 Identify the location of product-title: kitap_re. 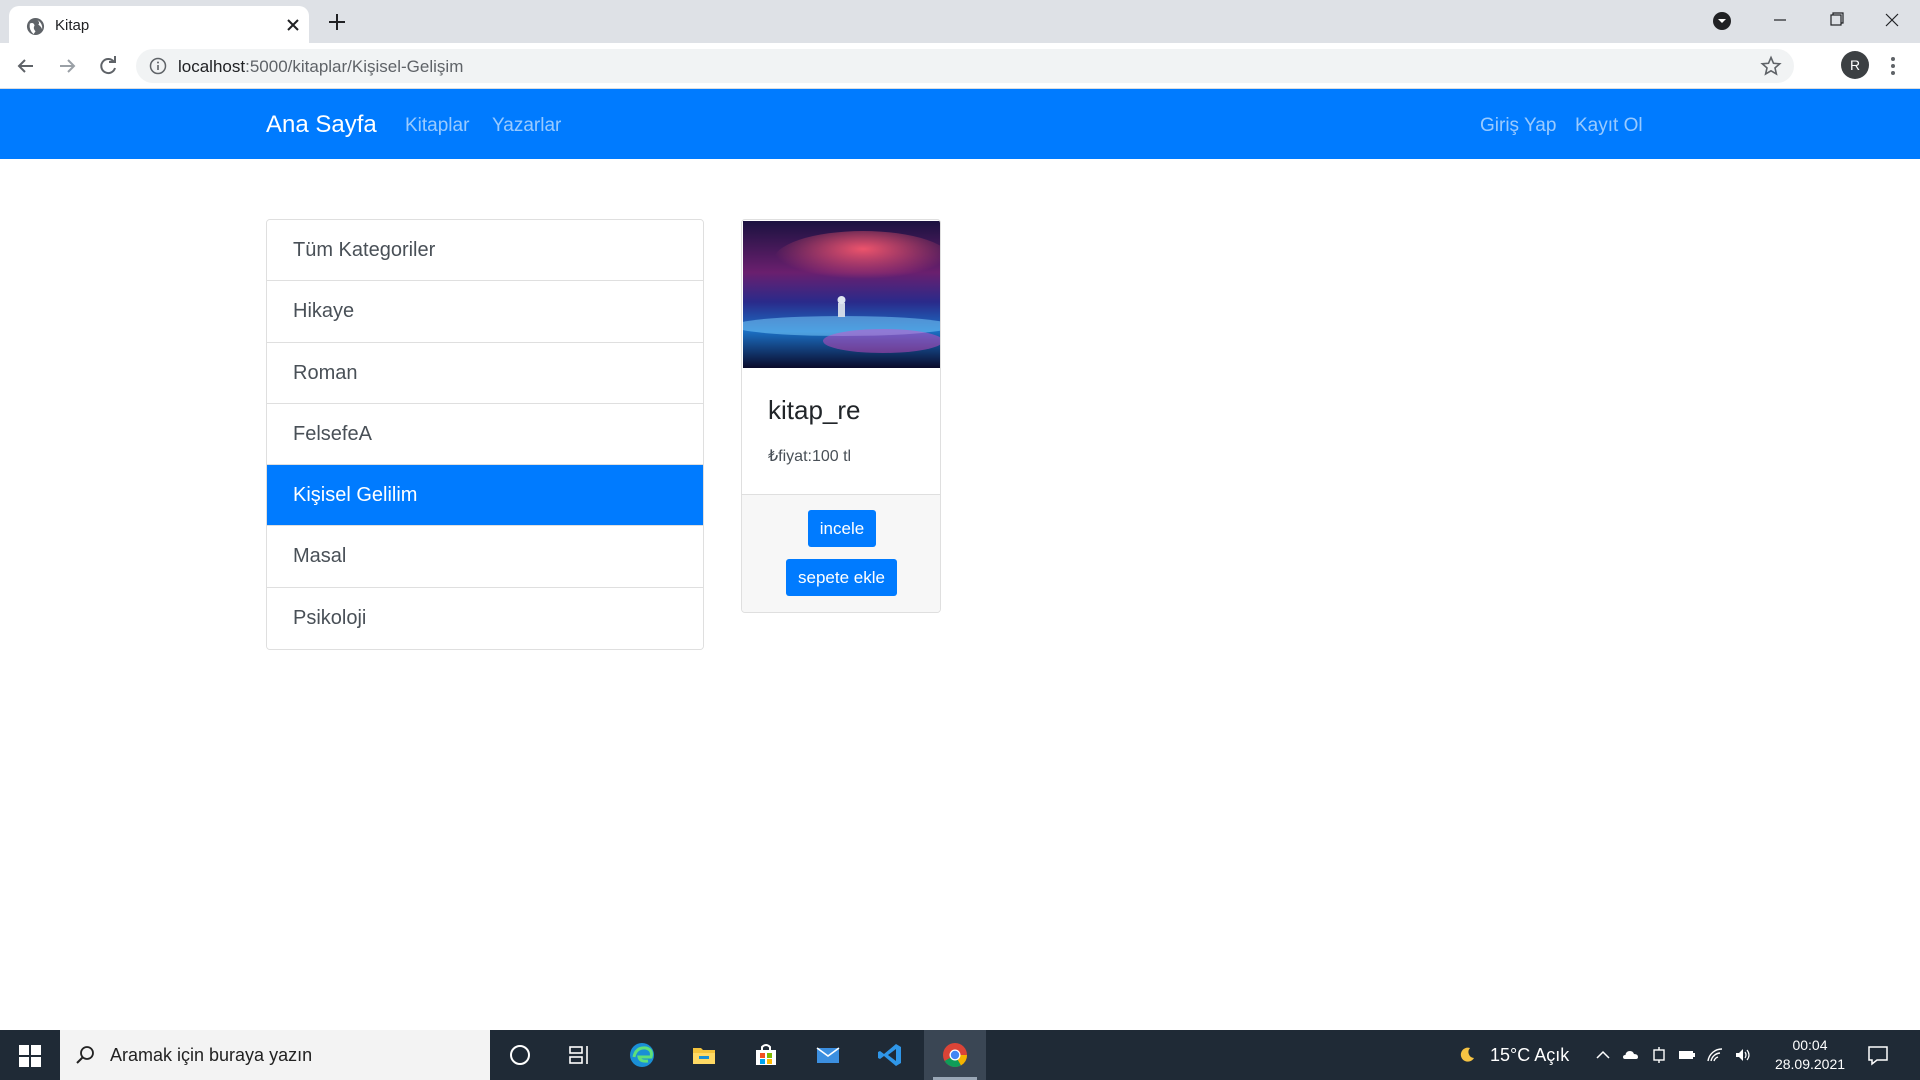
(814, 410).